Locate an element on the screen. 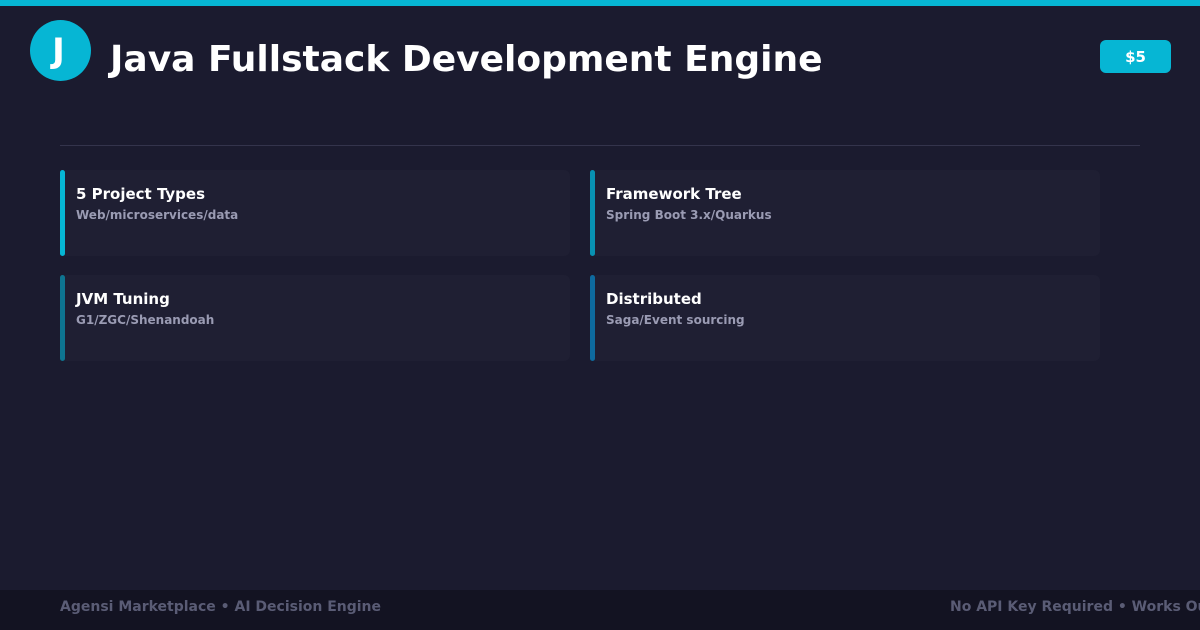 This screenshot has width=1200, height=630. logo-letter: J is located at coordinates (58, 50).